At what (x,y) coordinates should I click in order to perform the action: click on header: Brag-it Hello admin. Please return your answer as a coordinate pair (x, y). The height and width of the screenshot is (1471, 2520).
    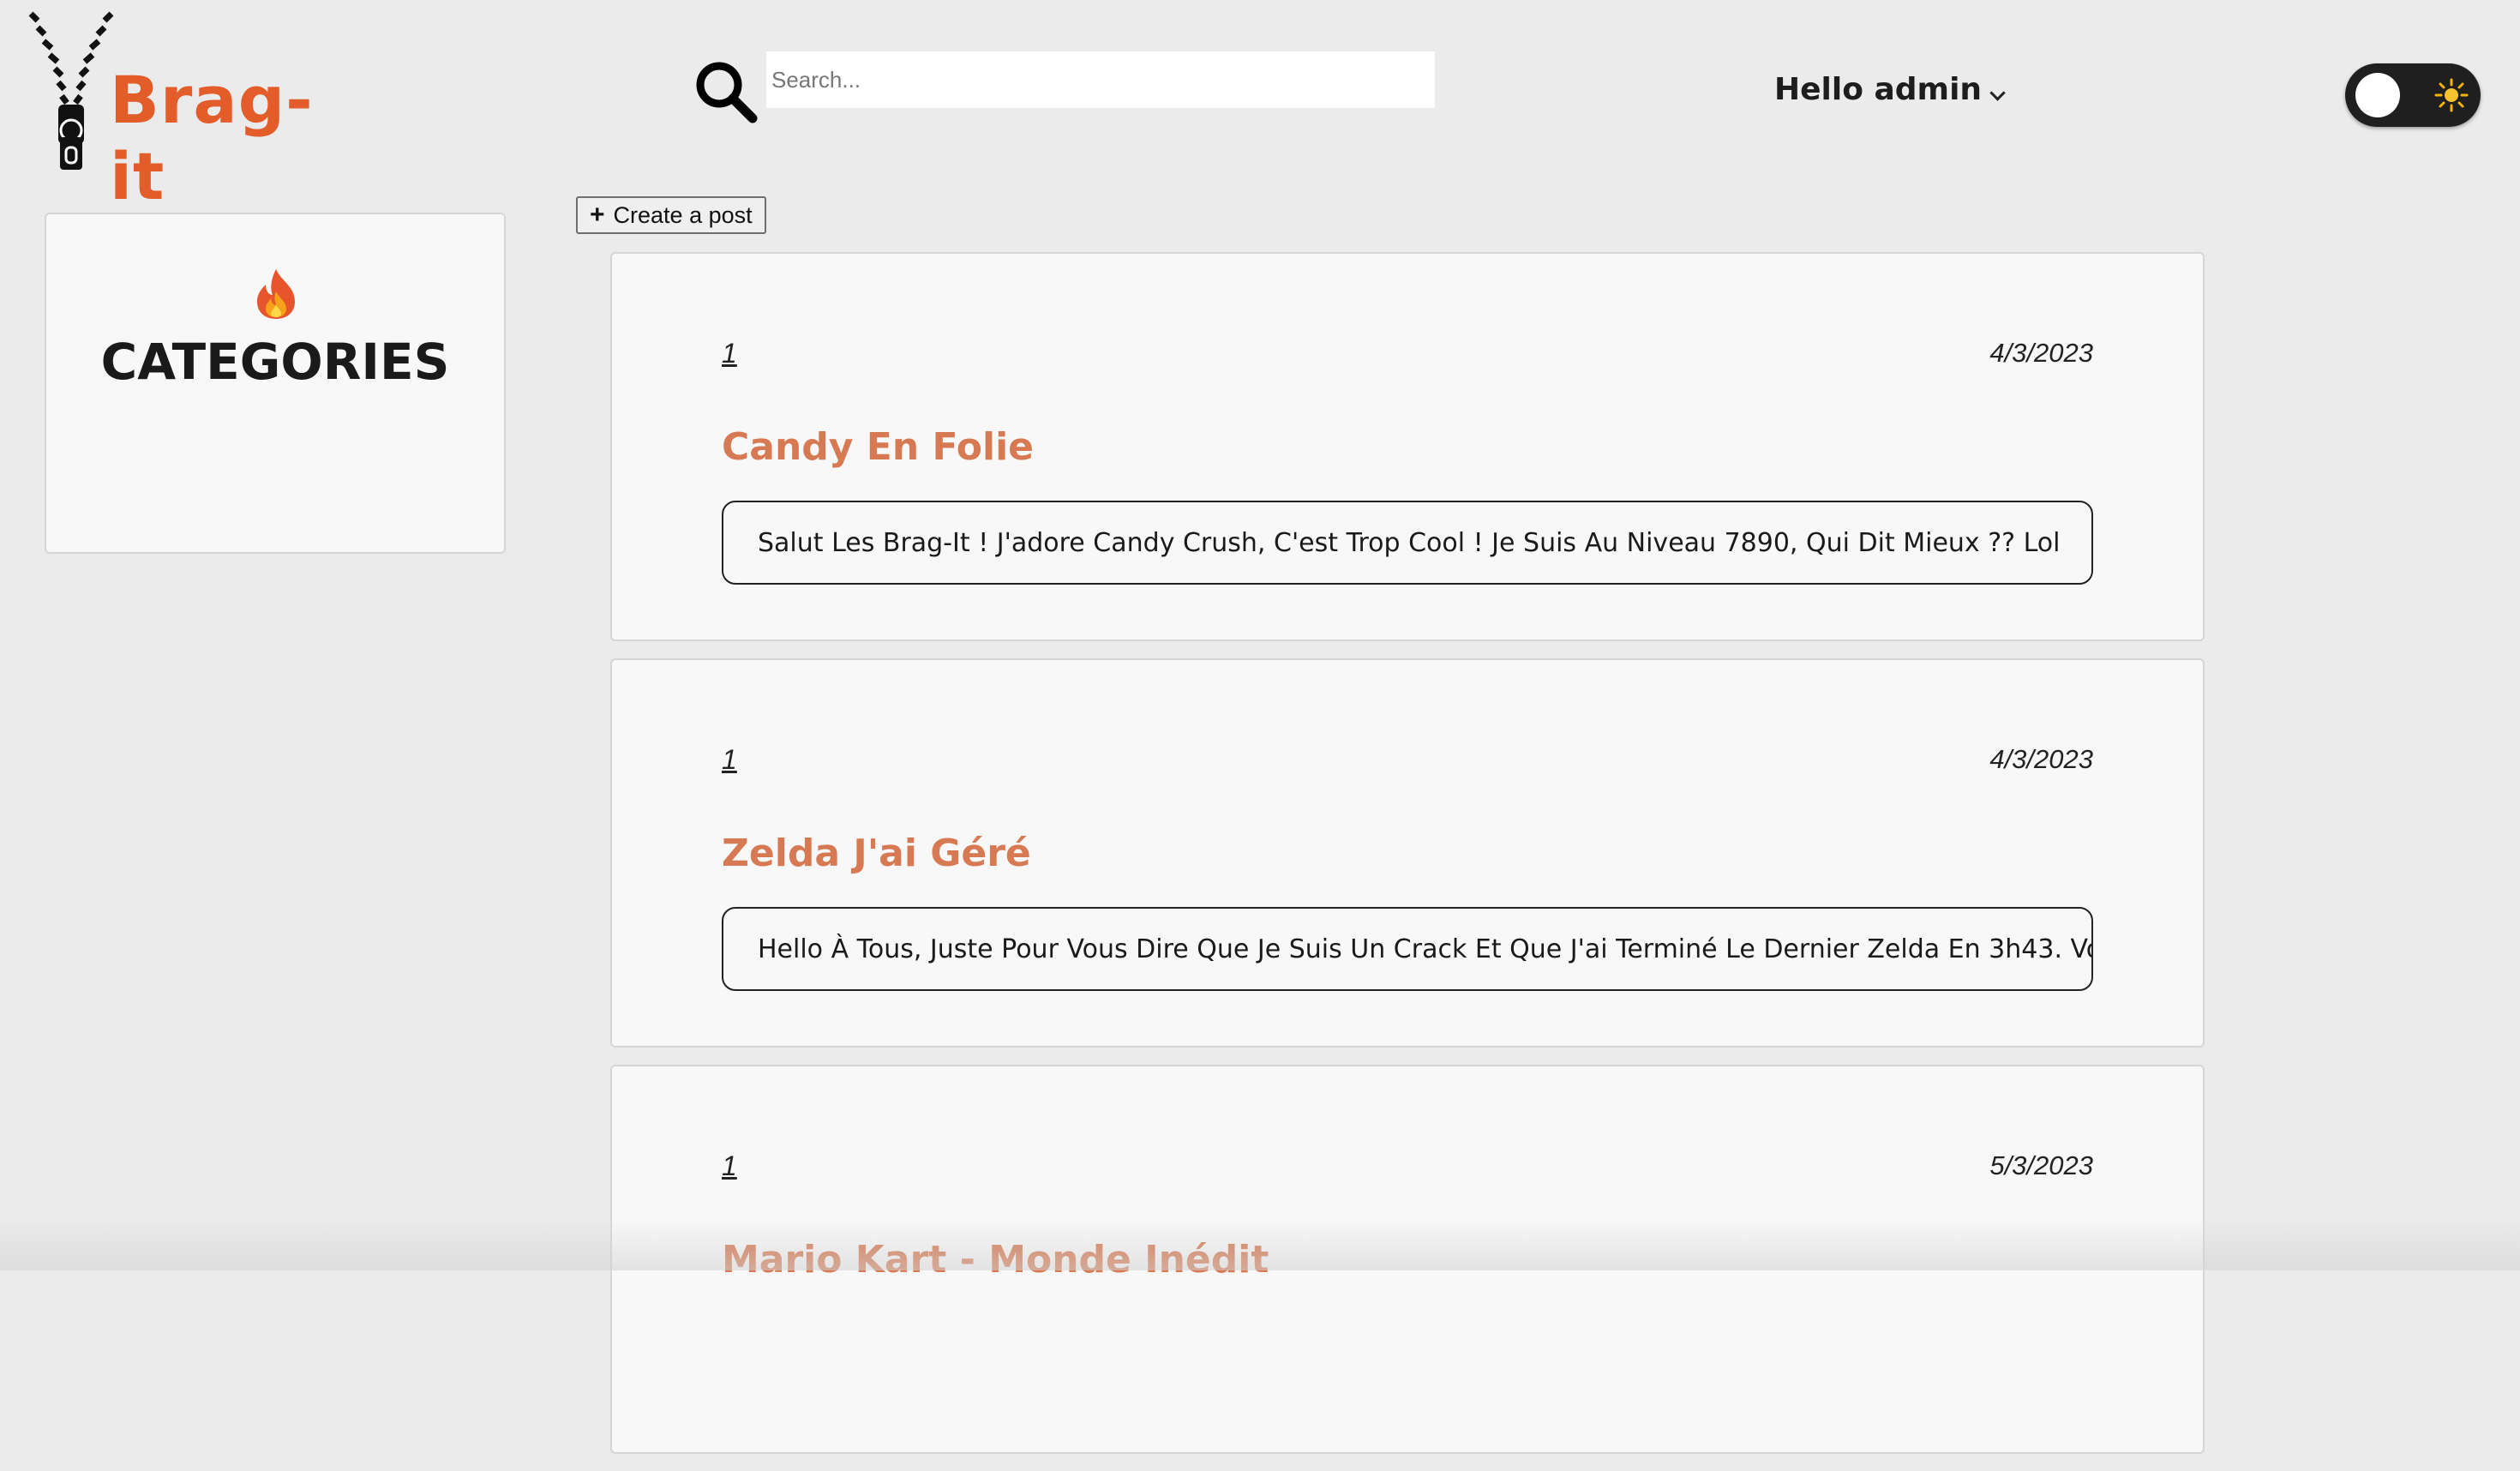
    Looking at the image, I should click on (1260, 107).